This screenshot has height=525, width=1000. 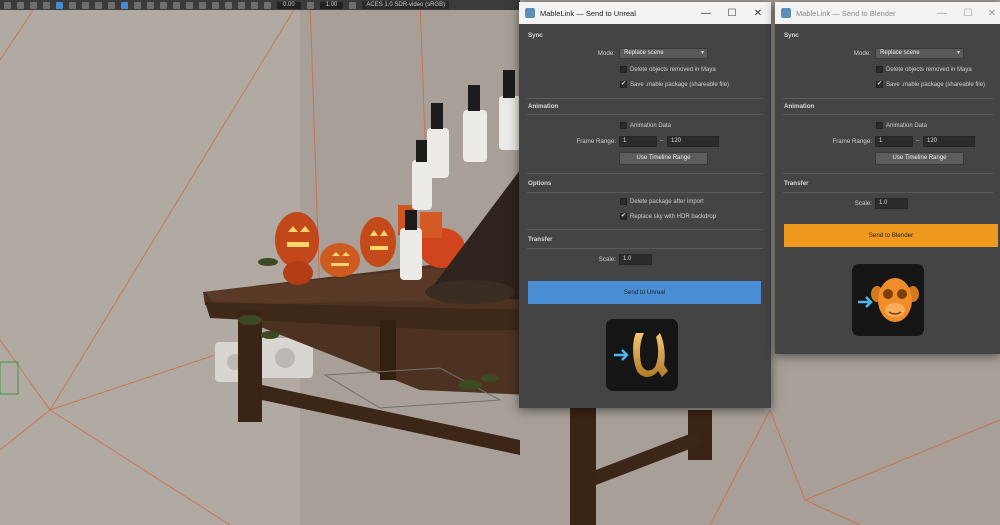 What do you see at coordinates (260, 5) in the screenshot?
I see `maya-status-toolbar: 0.00 1.00 ACES 1.0 SDR-video (sRGB)` at bounding box center [260, 5].